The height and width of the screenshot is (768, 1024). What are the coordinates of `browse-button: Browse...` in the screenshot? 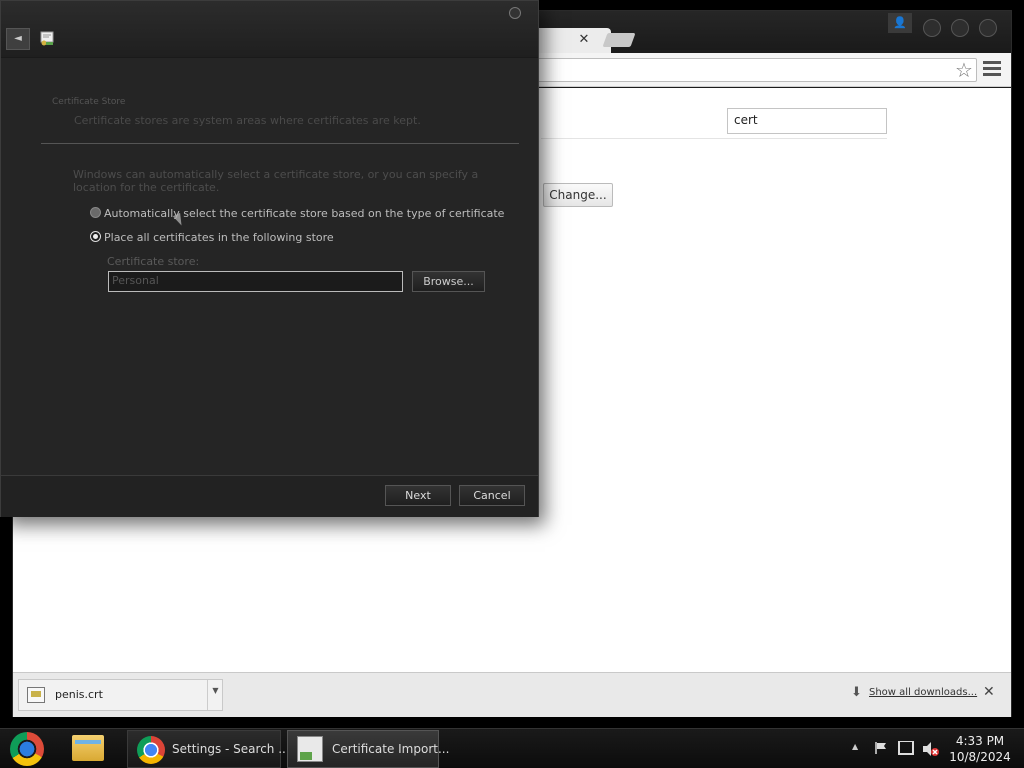 It's located at (448, 281).